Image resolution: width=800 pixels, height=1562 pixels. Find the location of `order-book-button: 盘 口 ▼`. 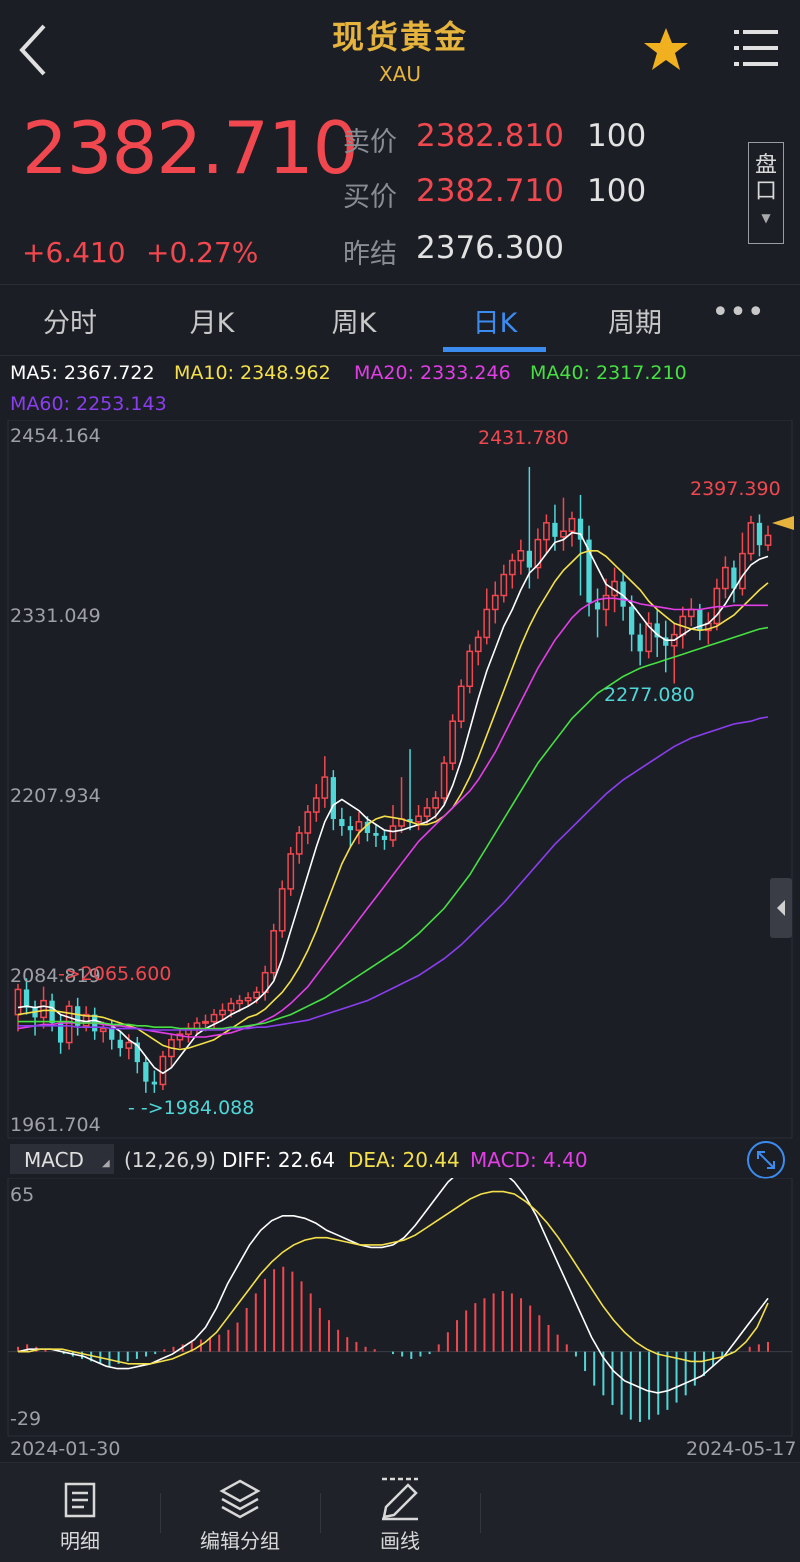

order-book-button: 盘 口 ▼ is located at coordinates (766, 193).